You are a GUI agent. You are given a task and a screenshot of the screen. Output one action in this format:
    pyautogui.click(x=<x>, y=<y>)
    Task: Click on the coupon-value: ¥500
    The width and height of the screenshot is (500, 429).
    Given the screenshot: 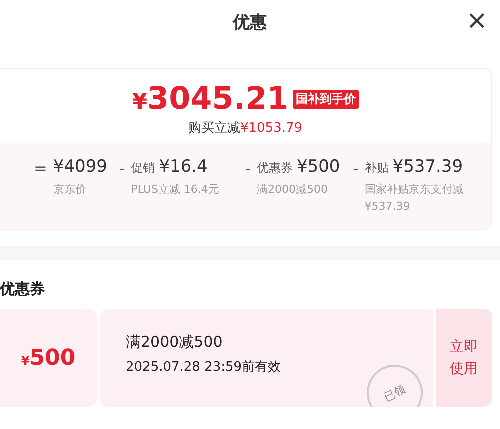 What is the action you would take?
    pyautogui.click(x=48, y=358)
    